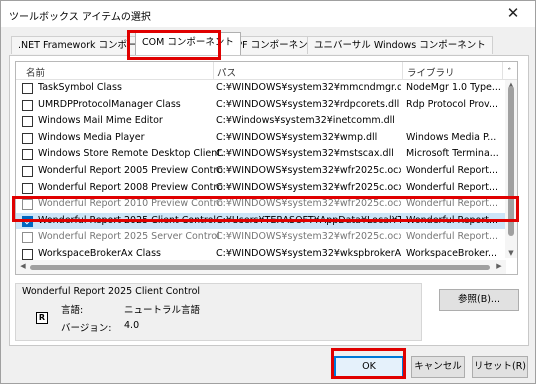 The image size is (536, 384). What do you see at coordinates (42, 318) in the screenshot?
I see `component-icon: R` at bounding box center [42, 318].